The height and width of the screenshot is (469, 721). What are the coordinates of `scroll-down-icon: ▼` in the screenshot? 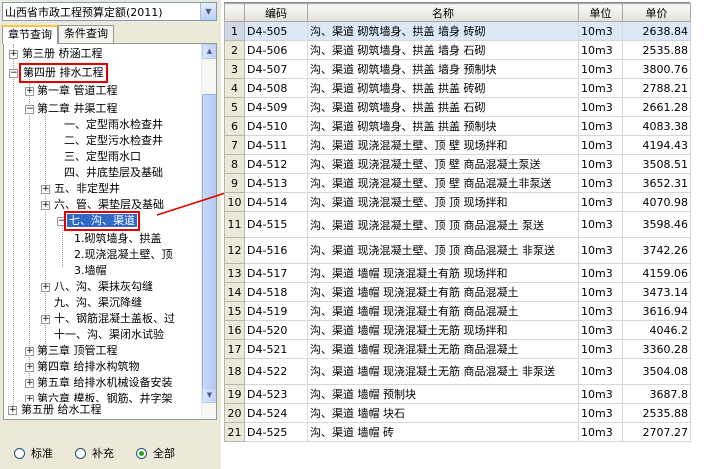 It's located at (209, 395).